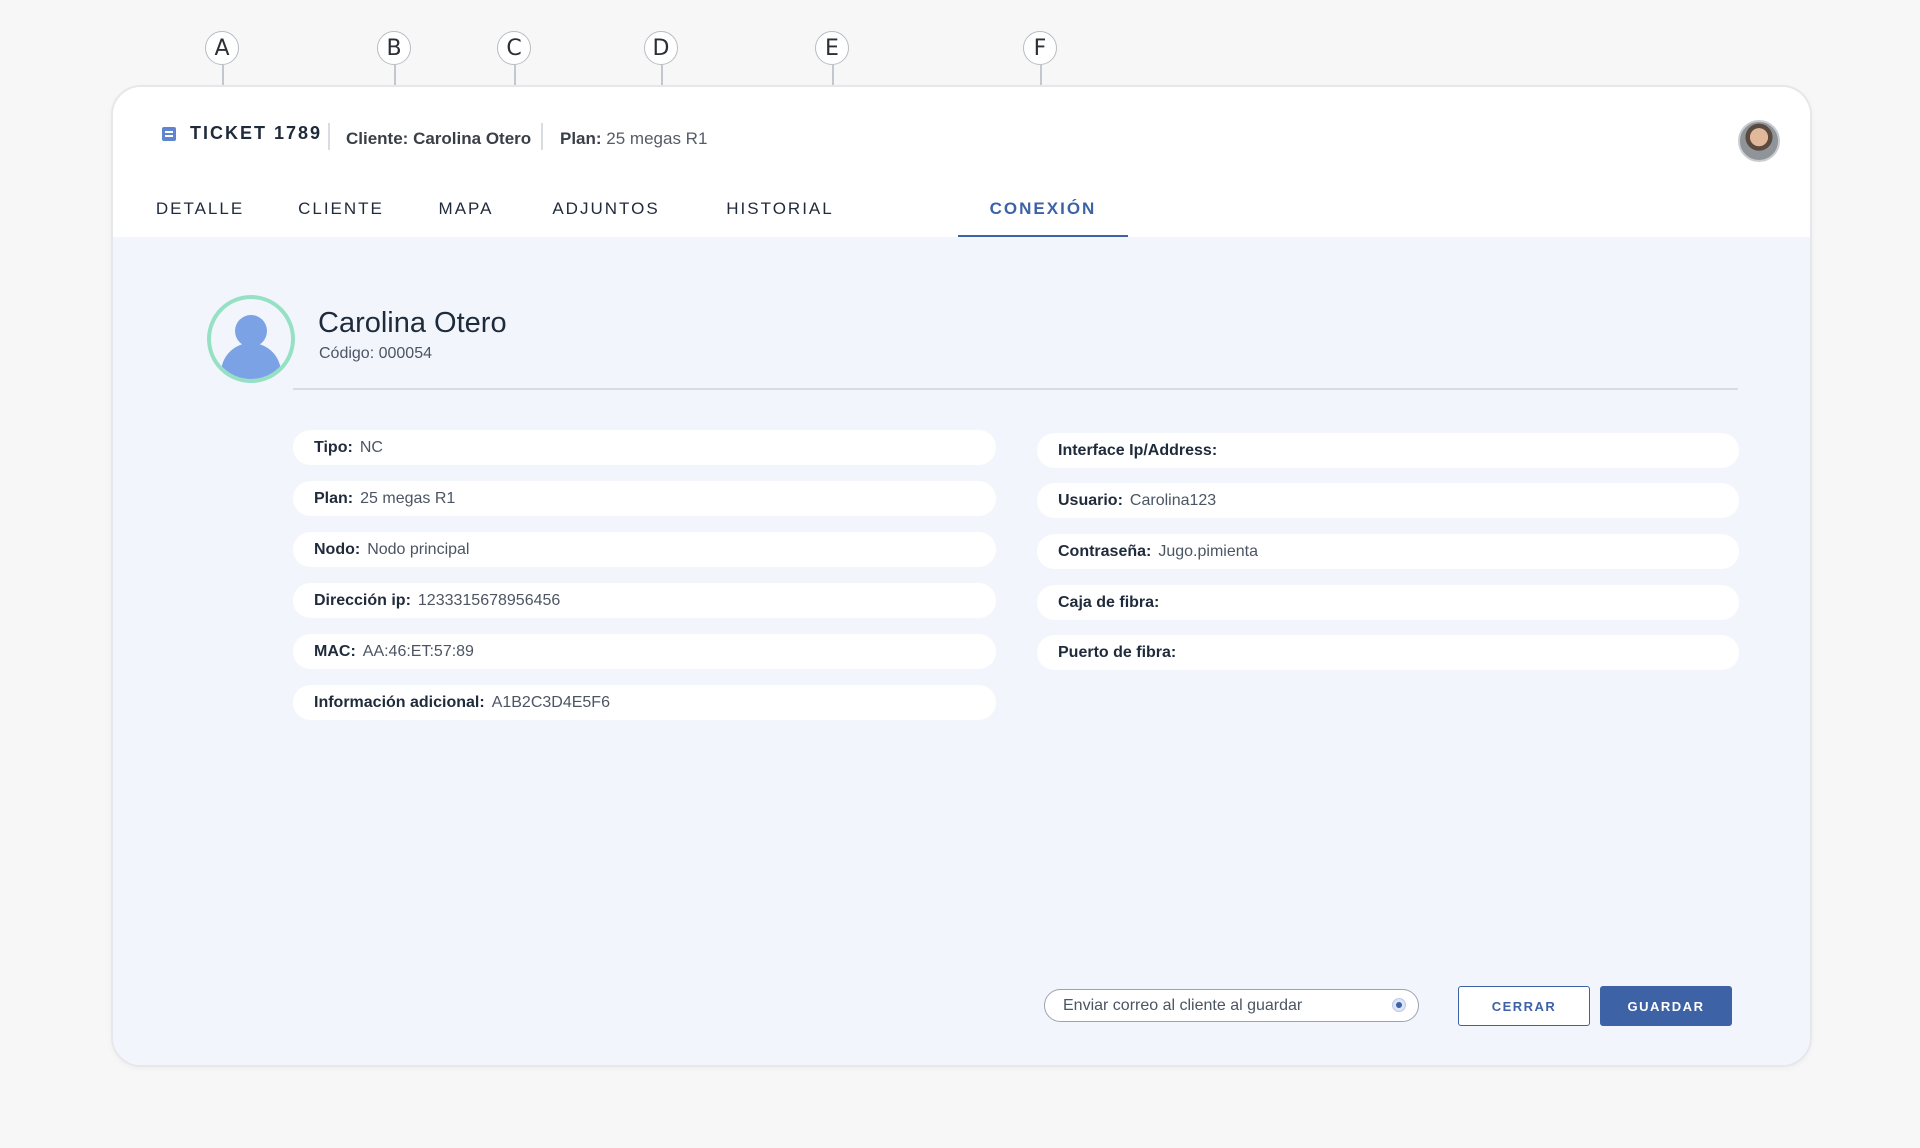 This screenshot has height=1148, width=1920. What do you see at coordinates (661, 48) in the screenshot?
I see `callout-d-label: D` at bounding box center [661, 48].